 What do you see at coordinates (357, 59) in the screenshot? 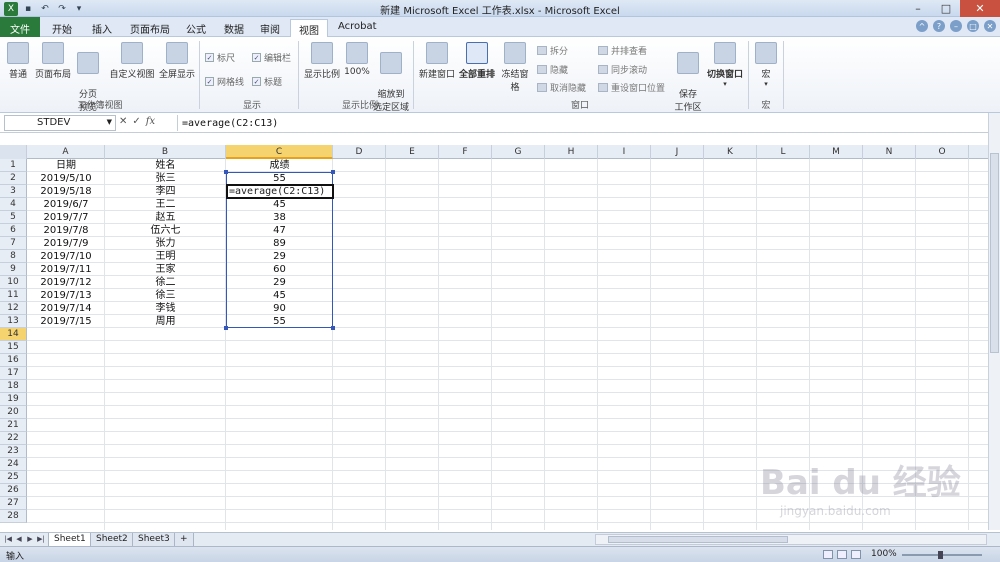
I see `zoom-100-button: 100%` at bounding box center [357, 59].